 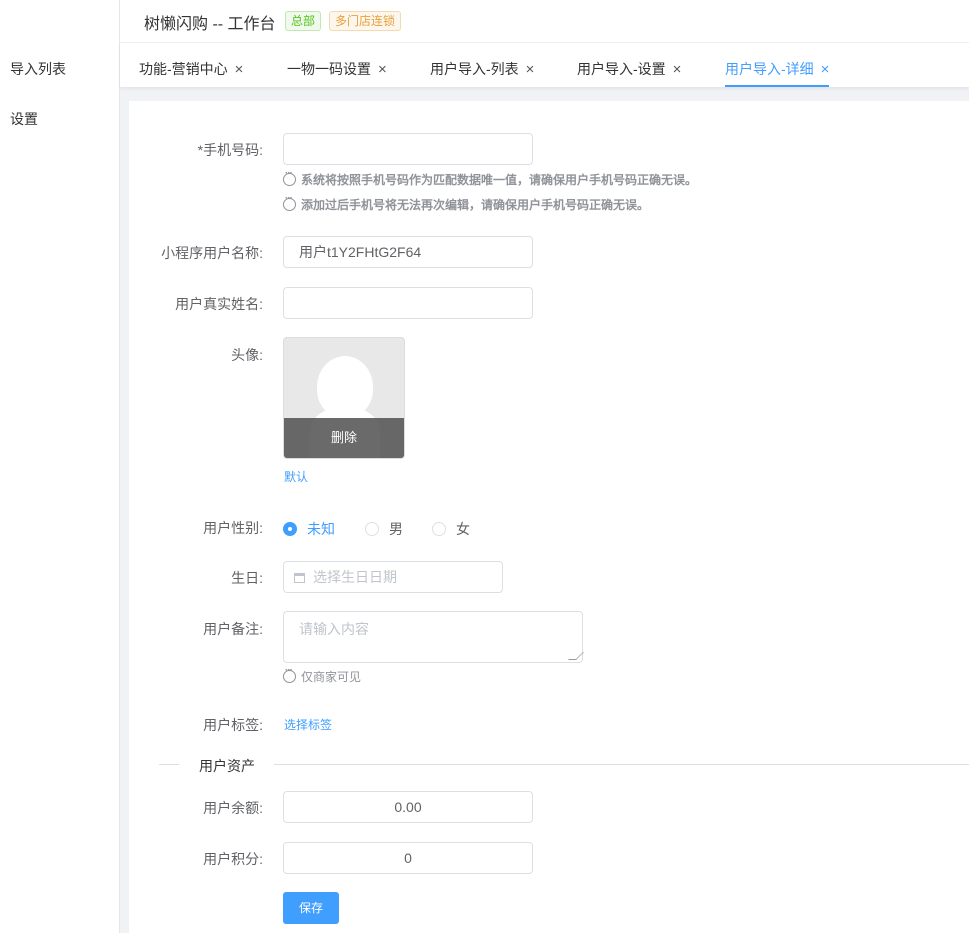 What do you see at coordinates (344, 398) in the screenshot?
I see `avatar-uploader: 删除` at bounding box center [344, 398].